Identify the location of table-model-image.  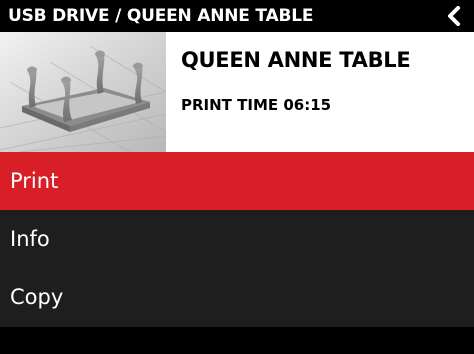
(83, 92).